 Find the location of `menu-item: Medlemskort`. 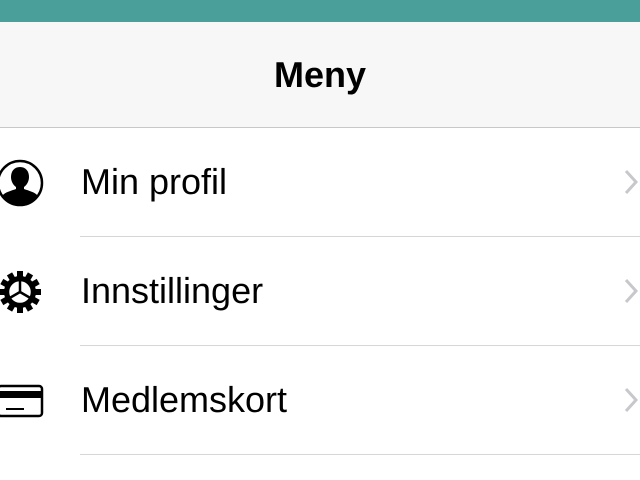

menu-item: Medlemskort is located at coordinates (352, 400).